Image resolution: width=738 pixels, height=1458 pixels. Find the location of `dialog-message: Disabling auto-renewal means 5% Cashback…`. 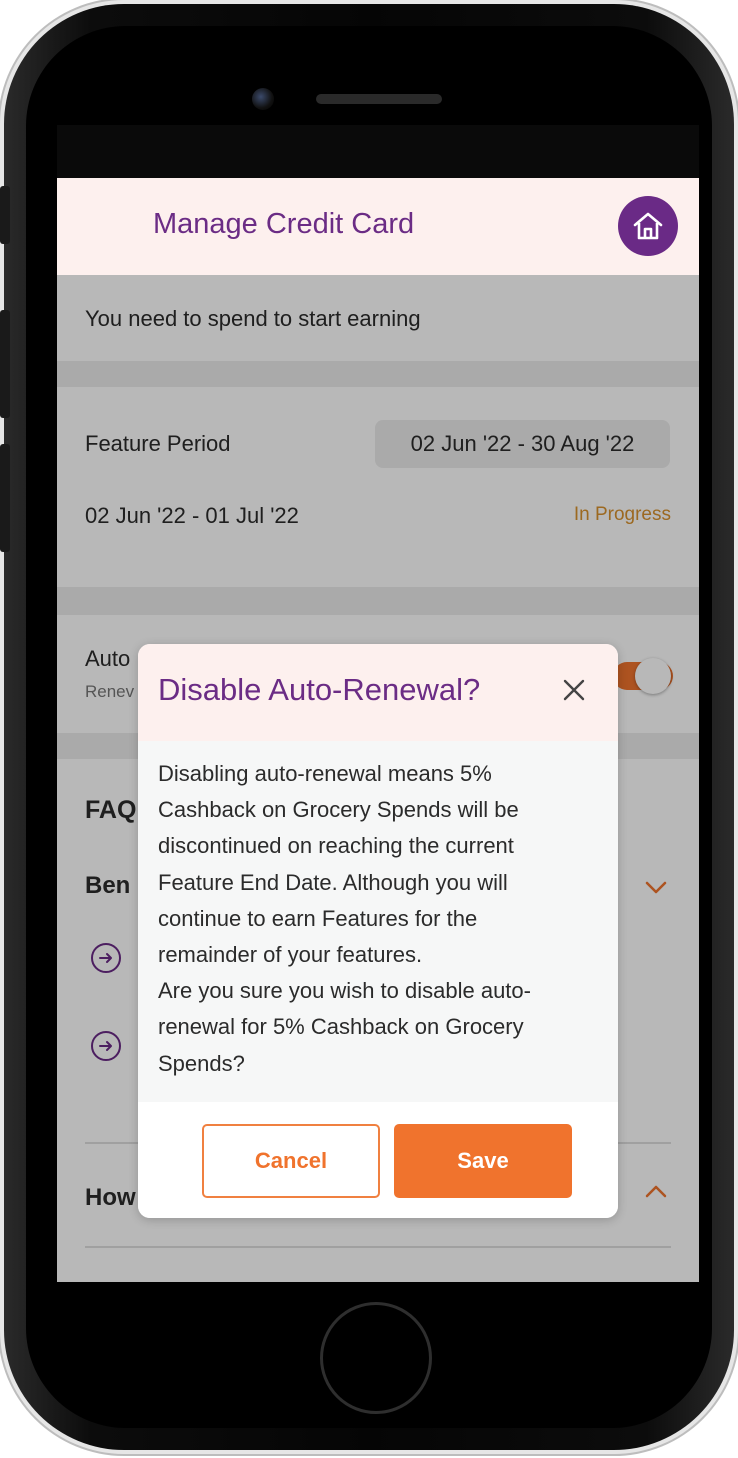

dialog-message: Disabling auto-renewal means 5% Cashback… is located at coordinates (378, 919).